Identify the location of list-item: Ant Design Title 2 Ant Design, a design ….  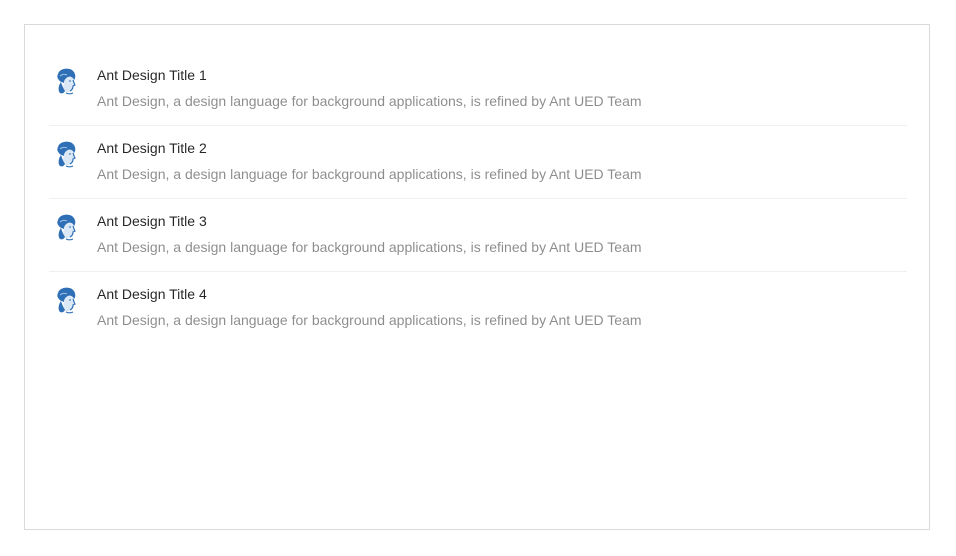
(478, 162).